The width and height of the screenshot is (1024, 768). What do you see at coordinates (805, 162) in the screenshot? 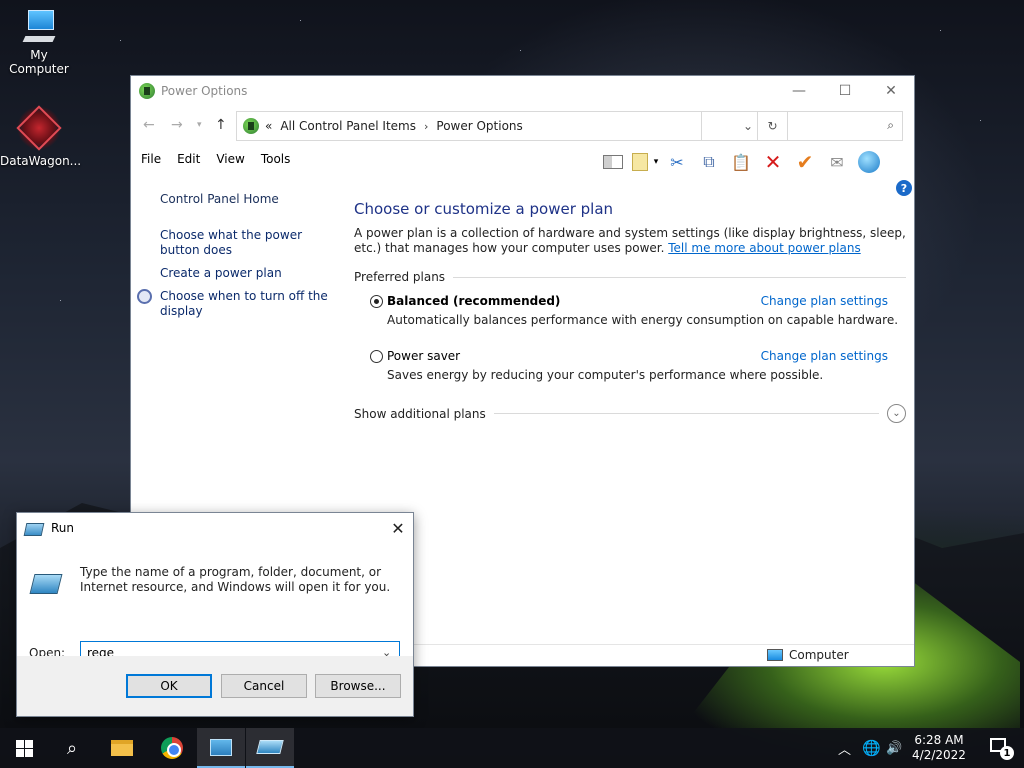
I see `check-icon: ✔` at bounding box center [805, 162].